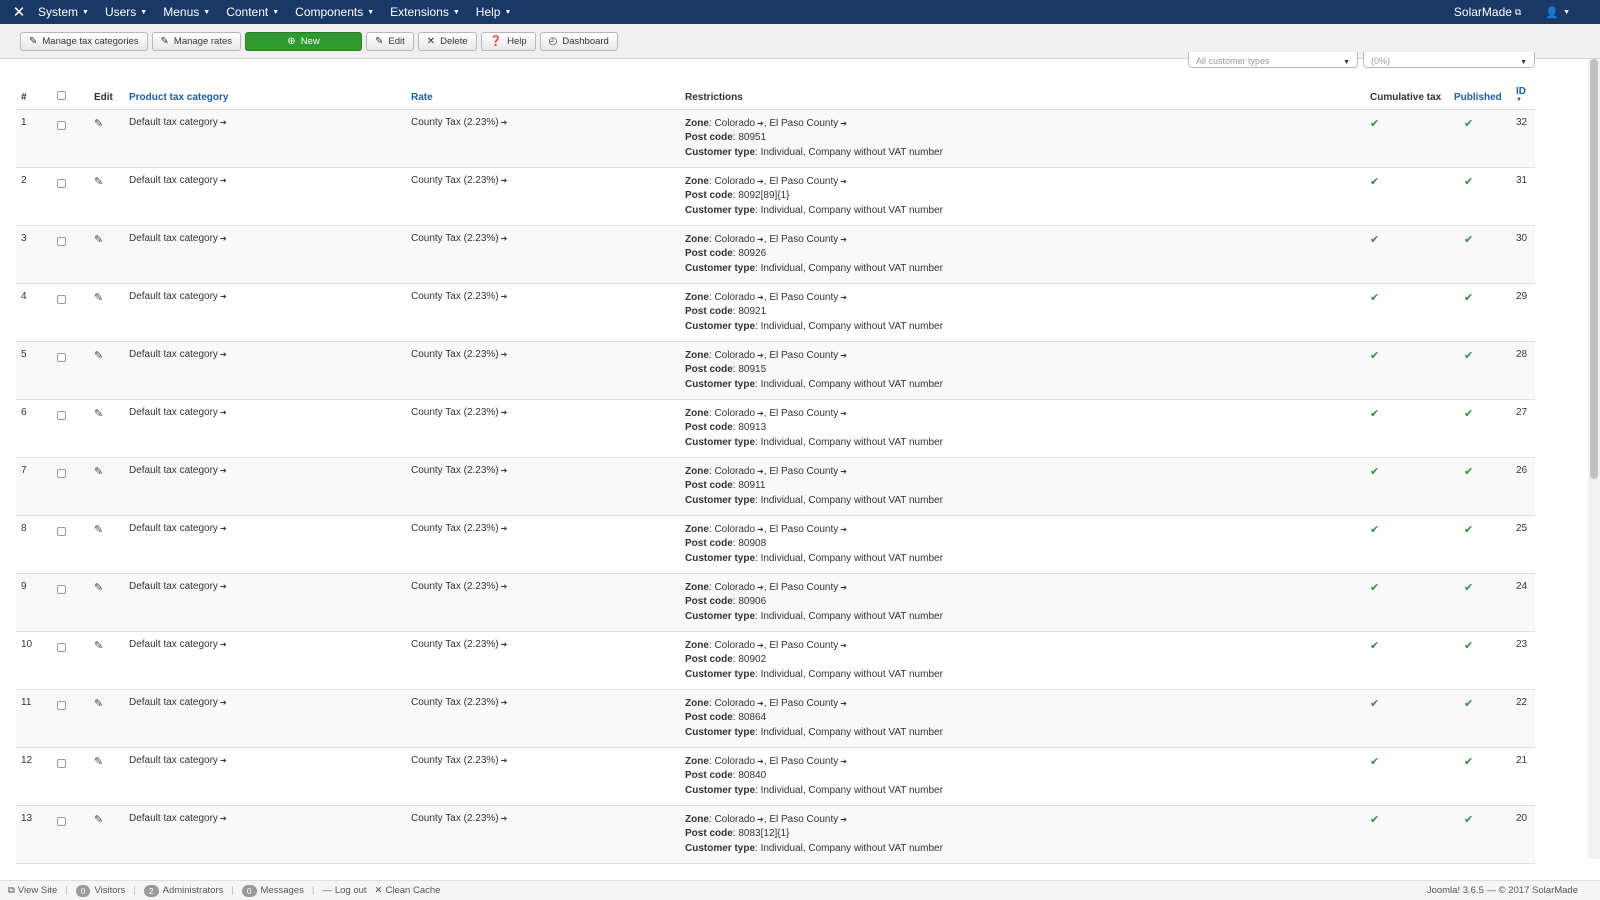 The width and height of the screenshot is (1600, 900). Describe the element at coordinates (183, 890) in the screenshot. I see `administrators-indicator: 2 Administrators` at that location.